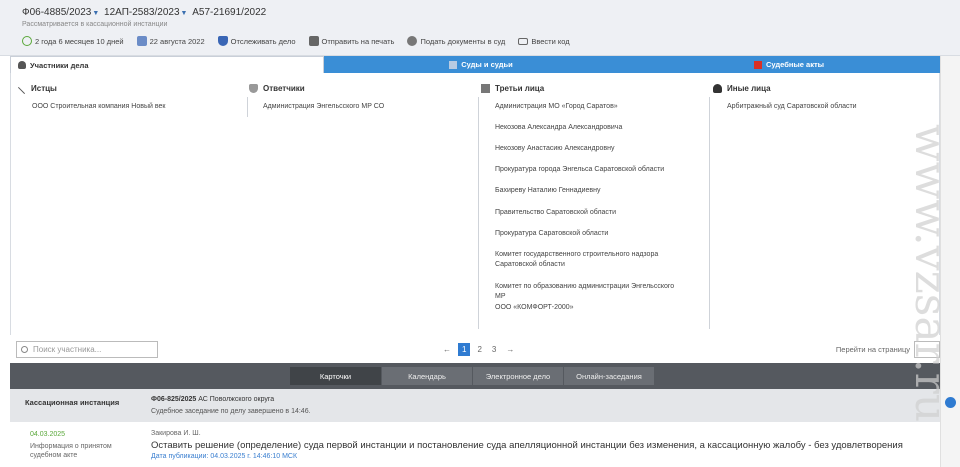  Describe the element at coordinates (590, 308) in the screenshot. I see `list-item: ООО «КОМФОРТ-2000»` at that location.